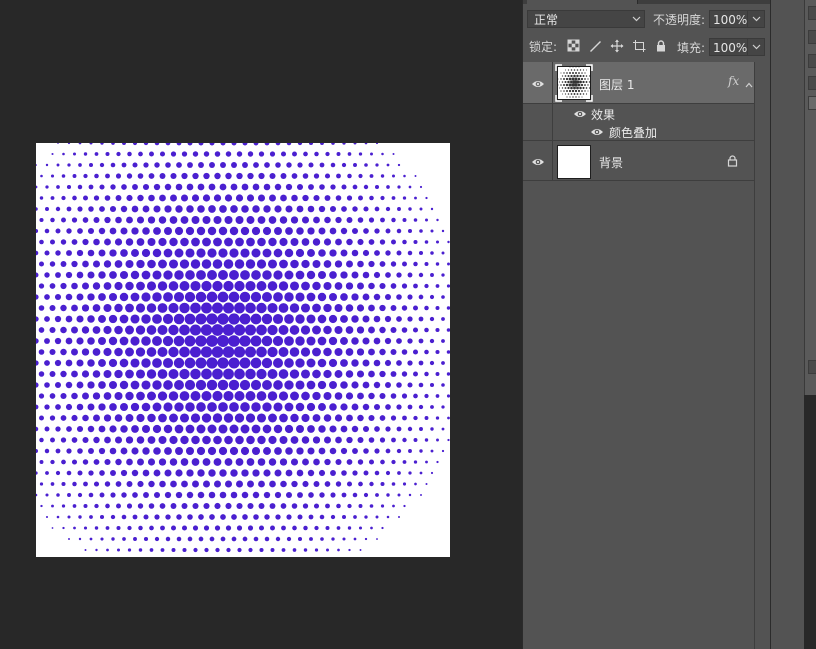 The width and height of the screenshot is (816, 649). I want to click on layer-name: 背景, so click(611, 162).